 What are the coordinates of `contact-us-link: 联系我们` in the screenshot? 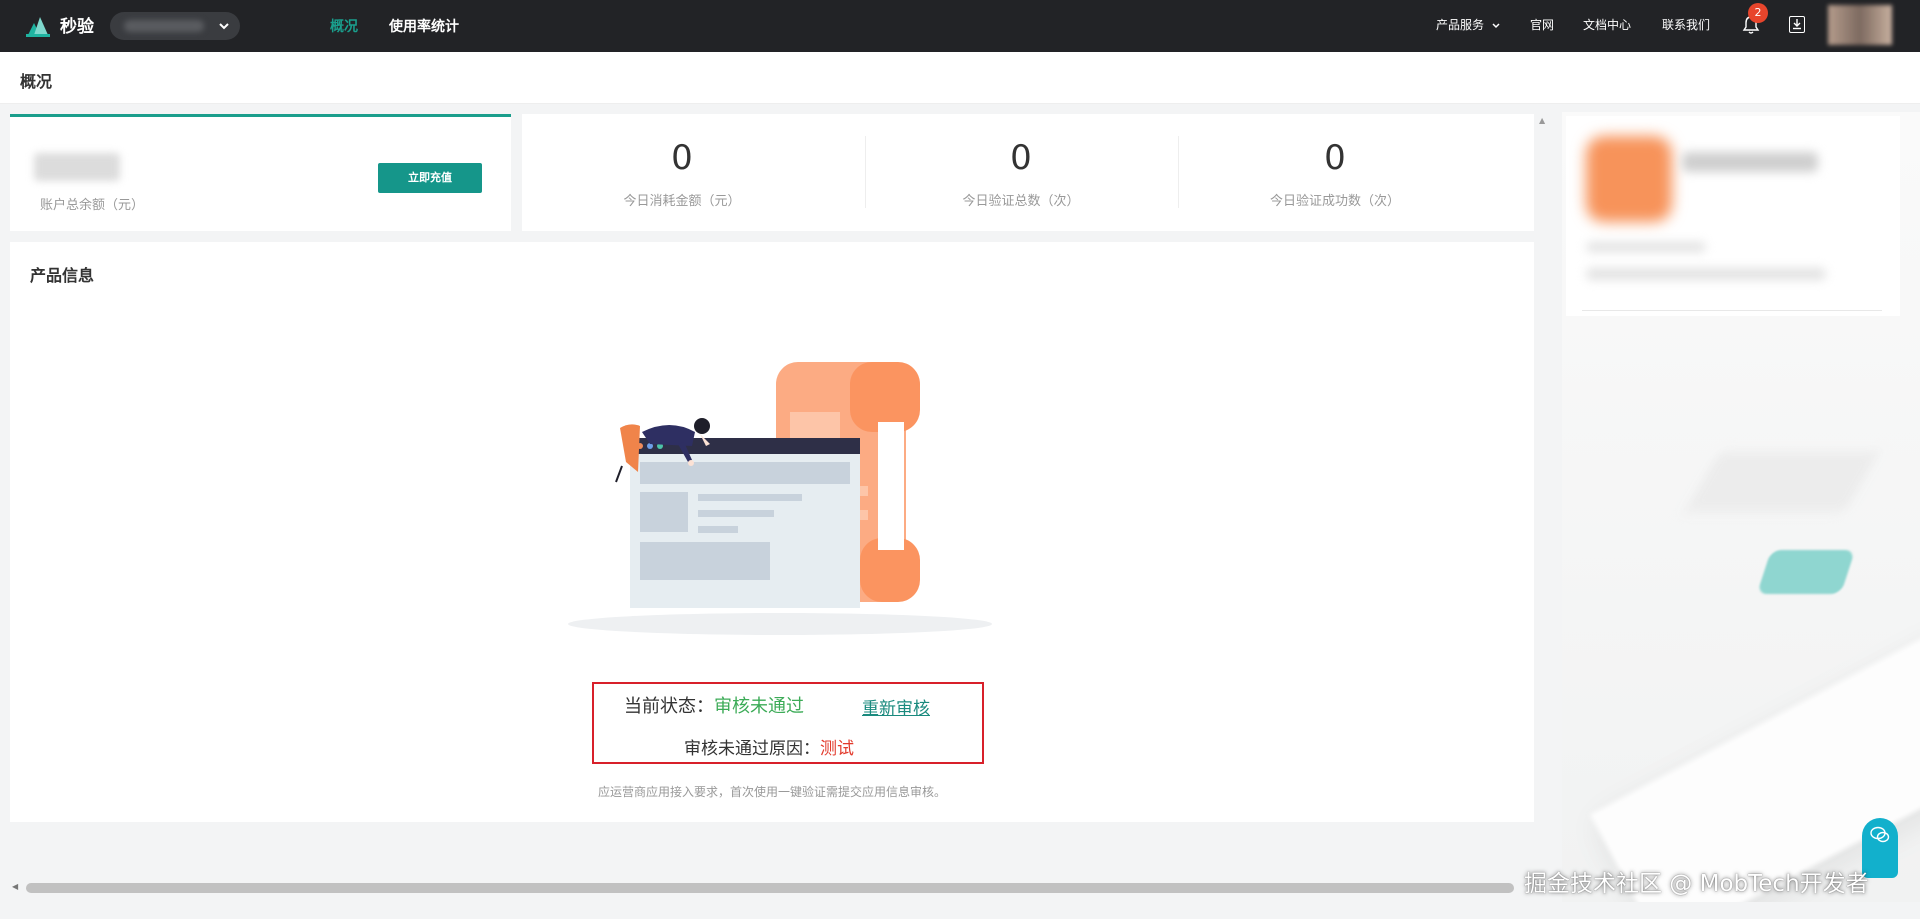 It's located at (1686, 24).